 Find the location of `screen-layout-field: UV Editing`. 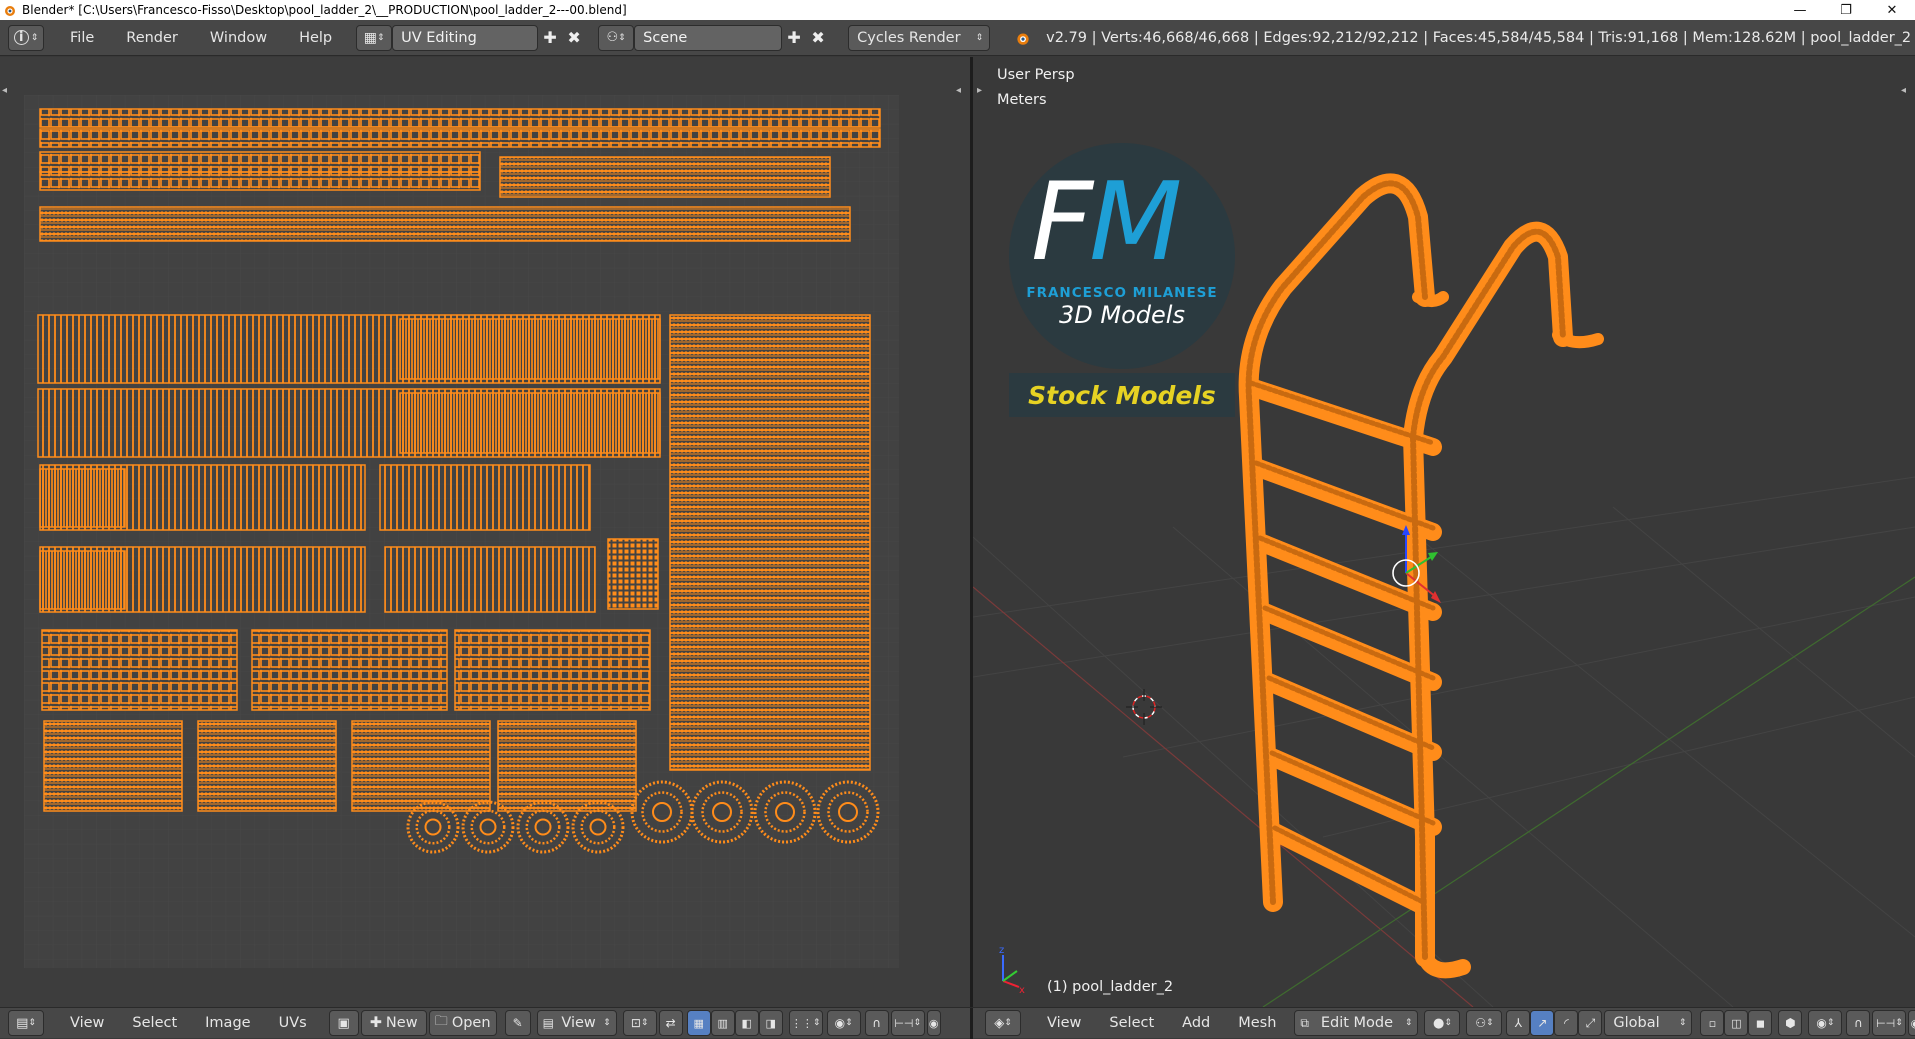

screen-layout-field: UV Editing is located at coordinates (465, 37).